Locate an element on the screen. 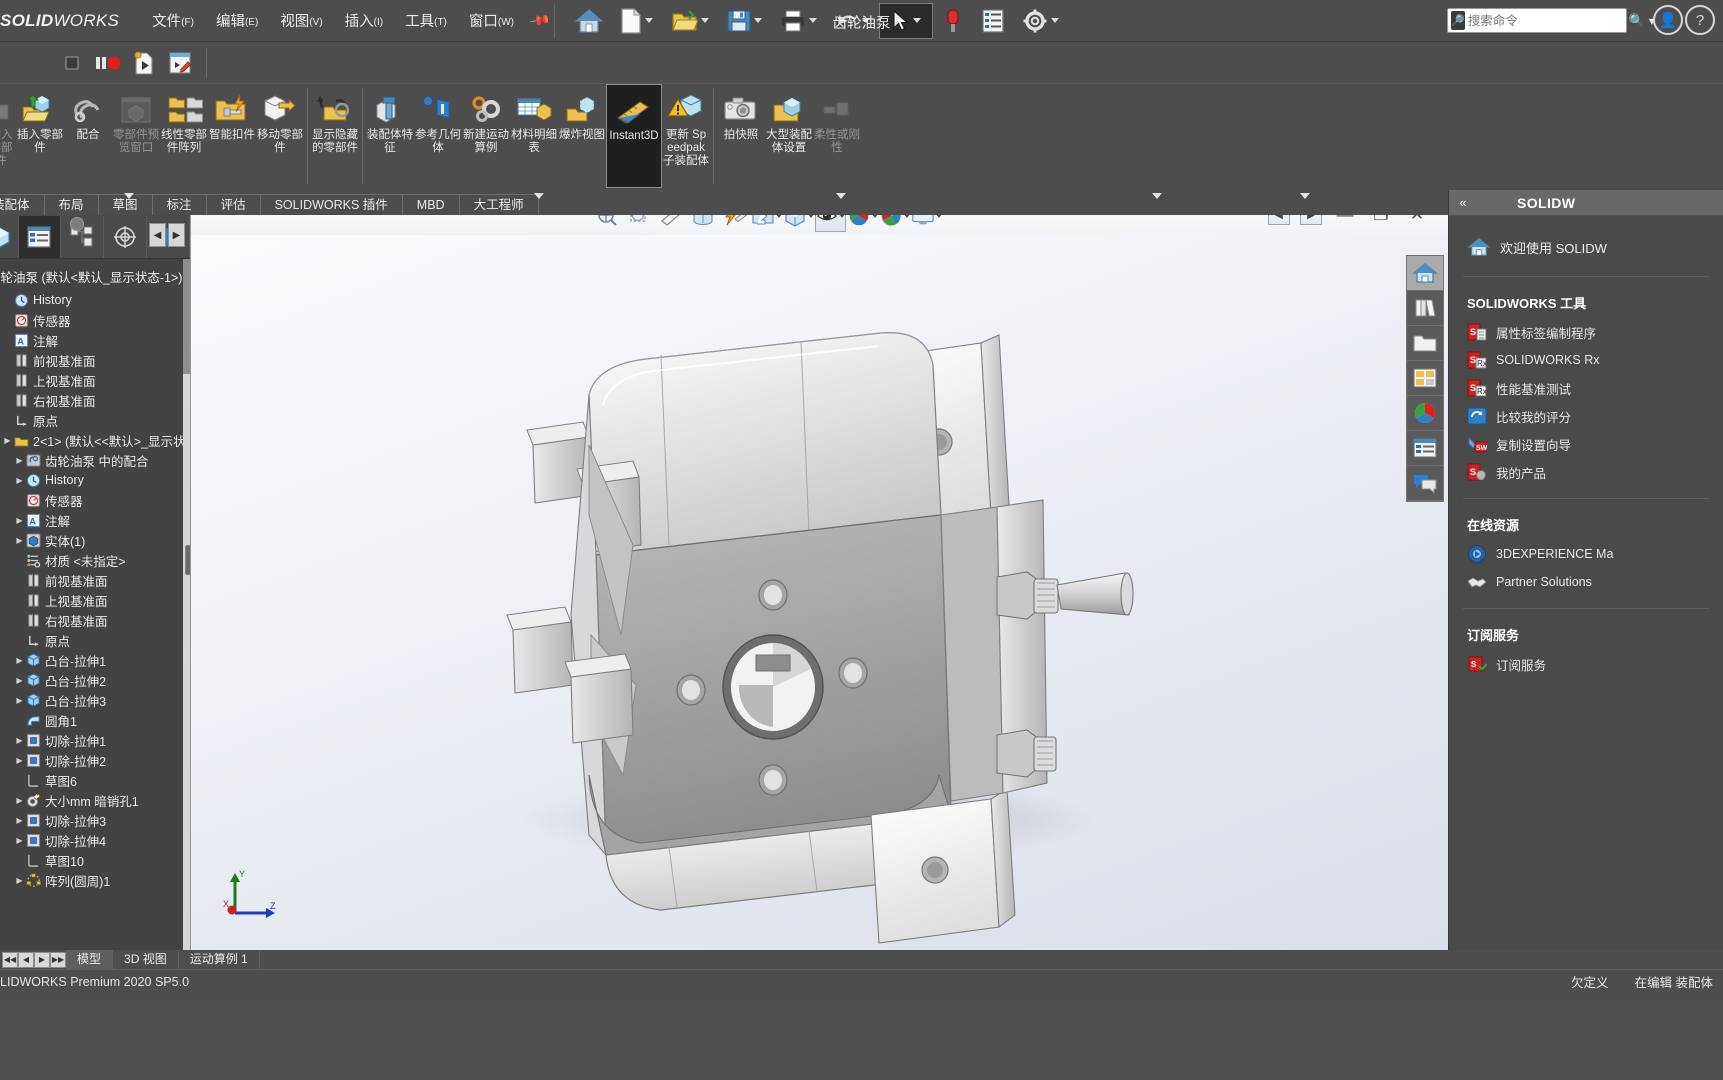 The height and width of the screenshot is (1080, 1723). tree-node: ▶ 2<1> (默认<<默认>_显示状态 1 is located at coordinates (91, 440).